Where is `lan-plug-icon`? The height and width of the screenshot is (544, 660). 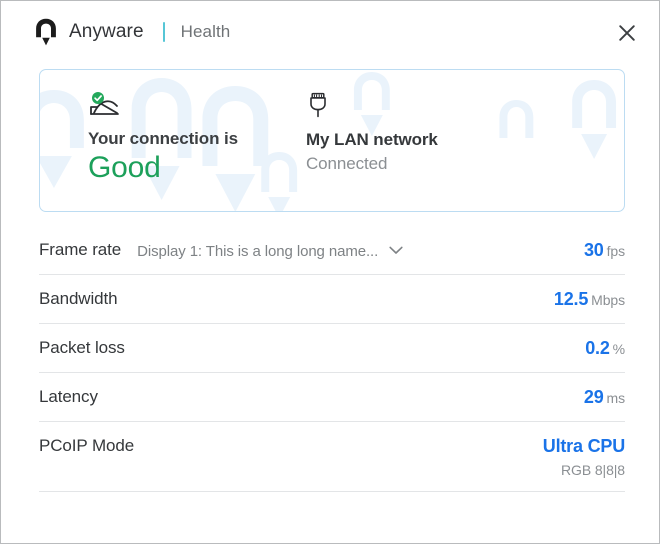
lan-plug-icon is located at coordinates (372, 105).